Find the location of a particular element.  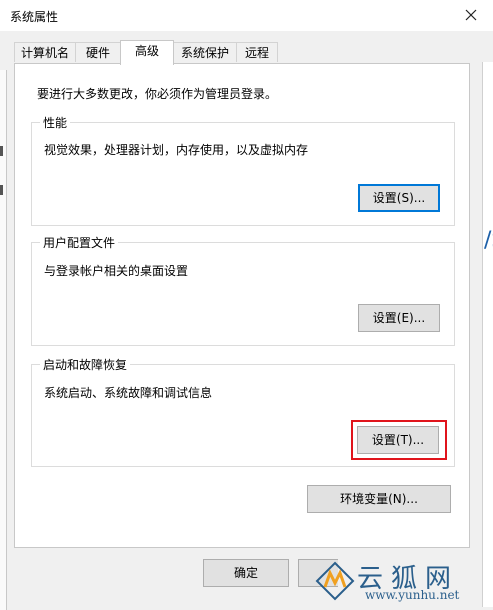

performance-description: 视觉效果，处理器计划，内存使用，以及虚拟内存 is located at coordinates (176, 150).